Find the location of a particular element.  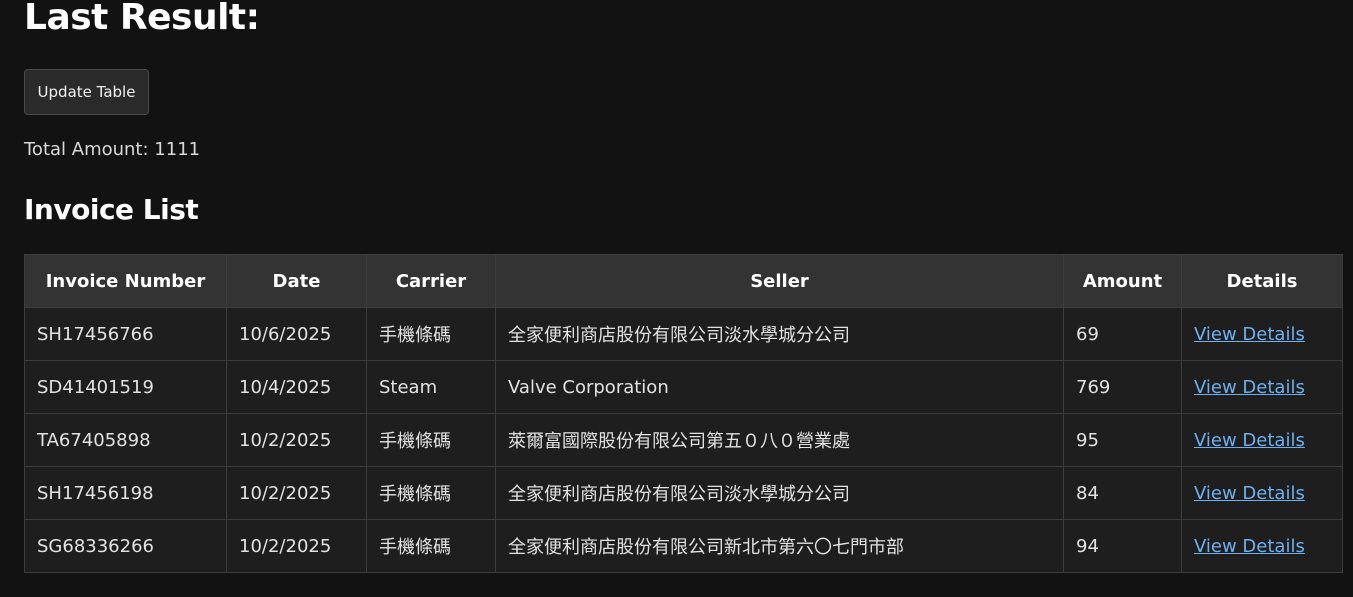

amount-cell: 769 is located at coordinates (1122, 387).